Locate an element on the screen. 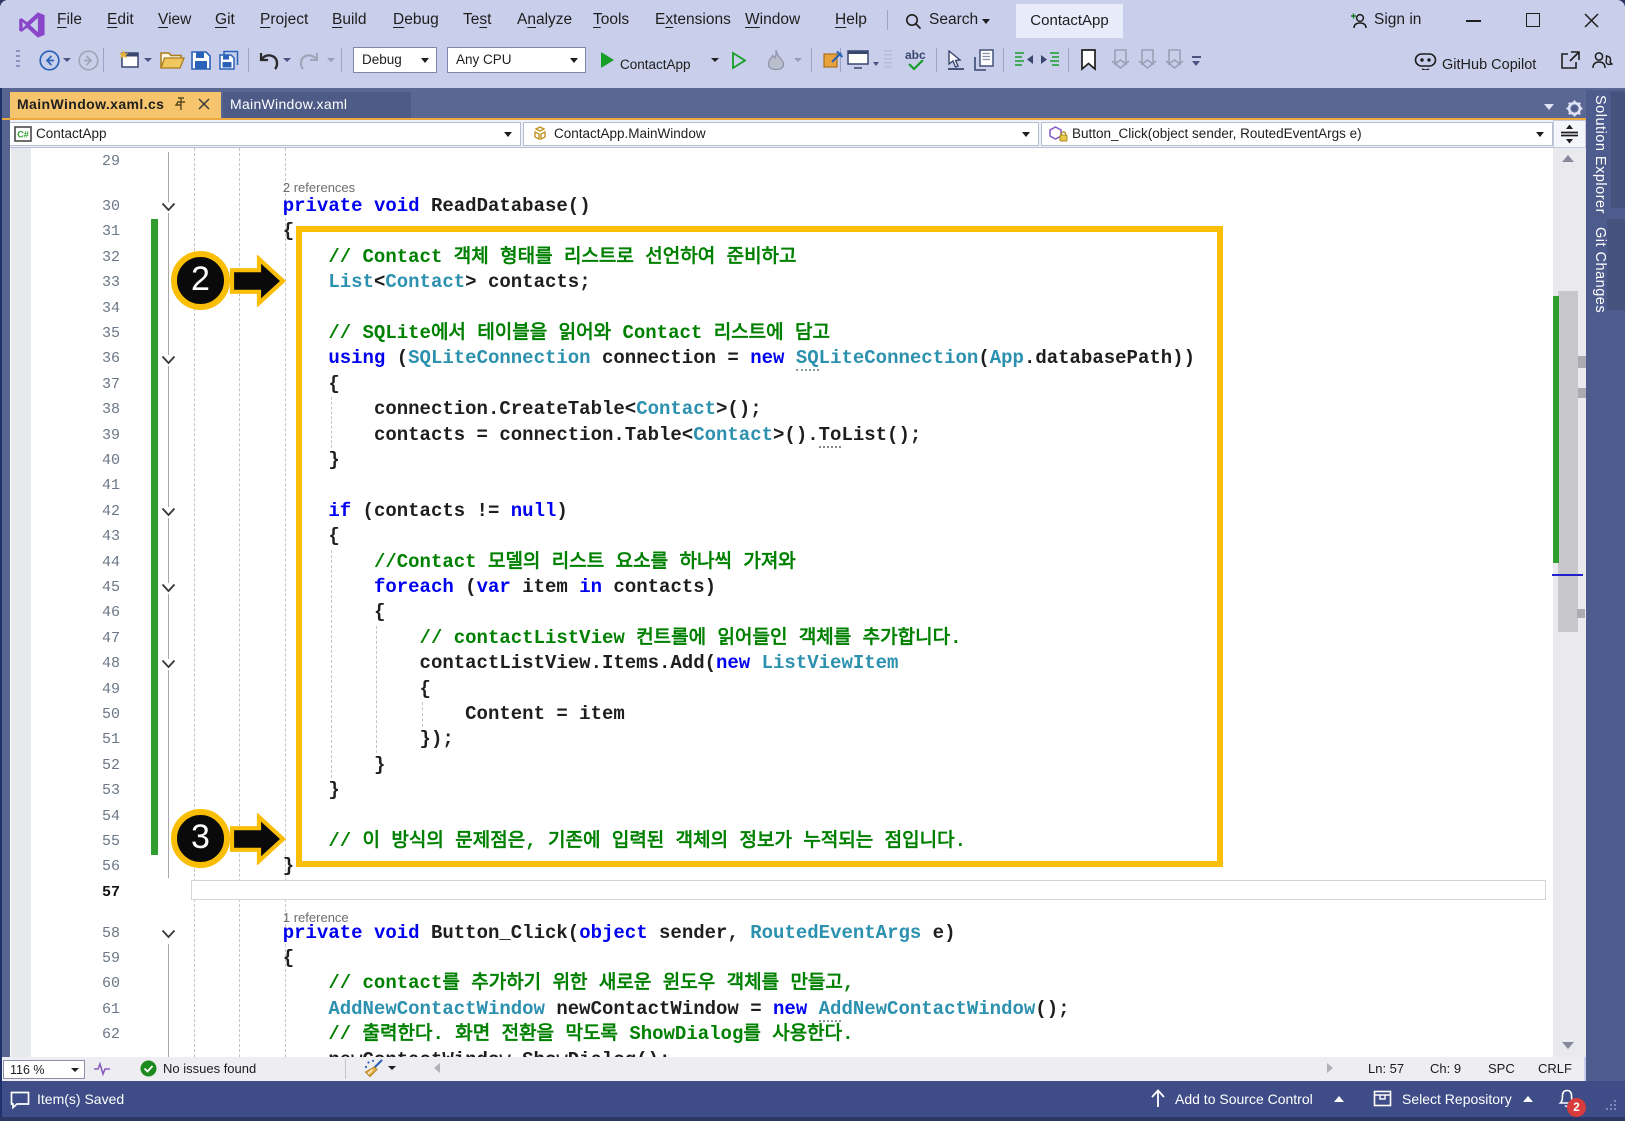 This screenshot has height=1121, width=1625. svg-text: C# is located at coordinates (23, 135).